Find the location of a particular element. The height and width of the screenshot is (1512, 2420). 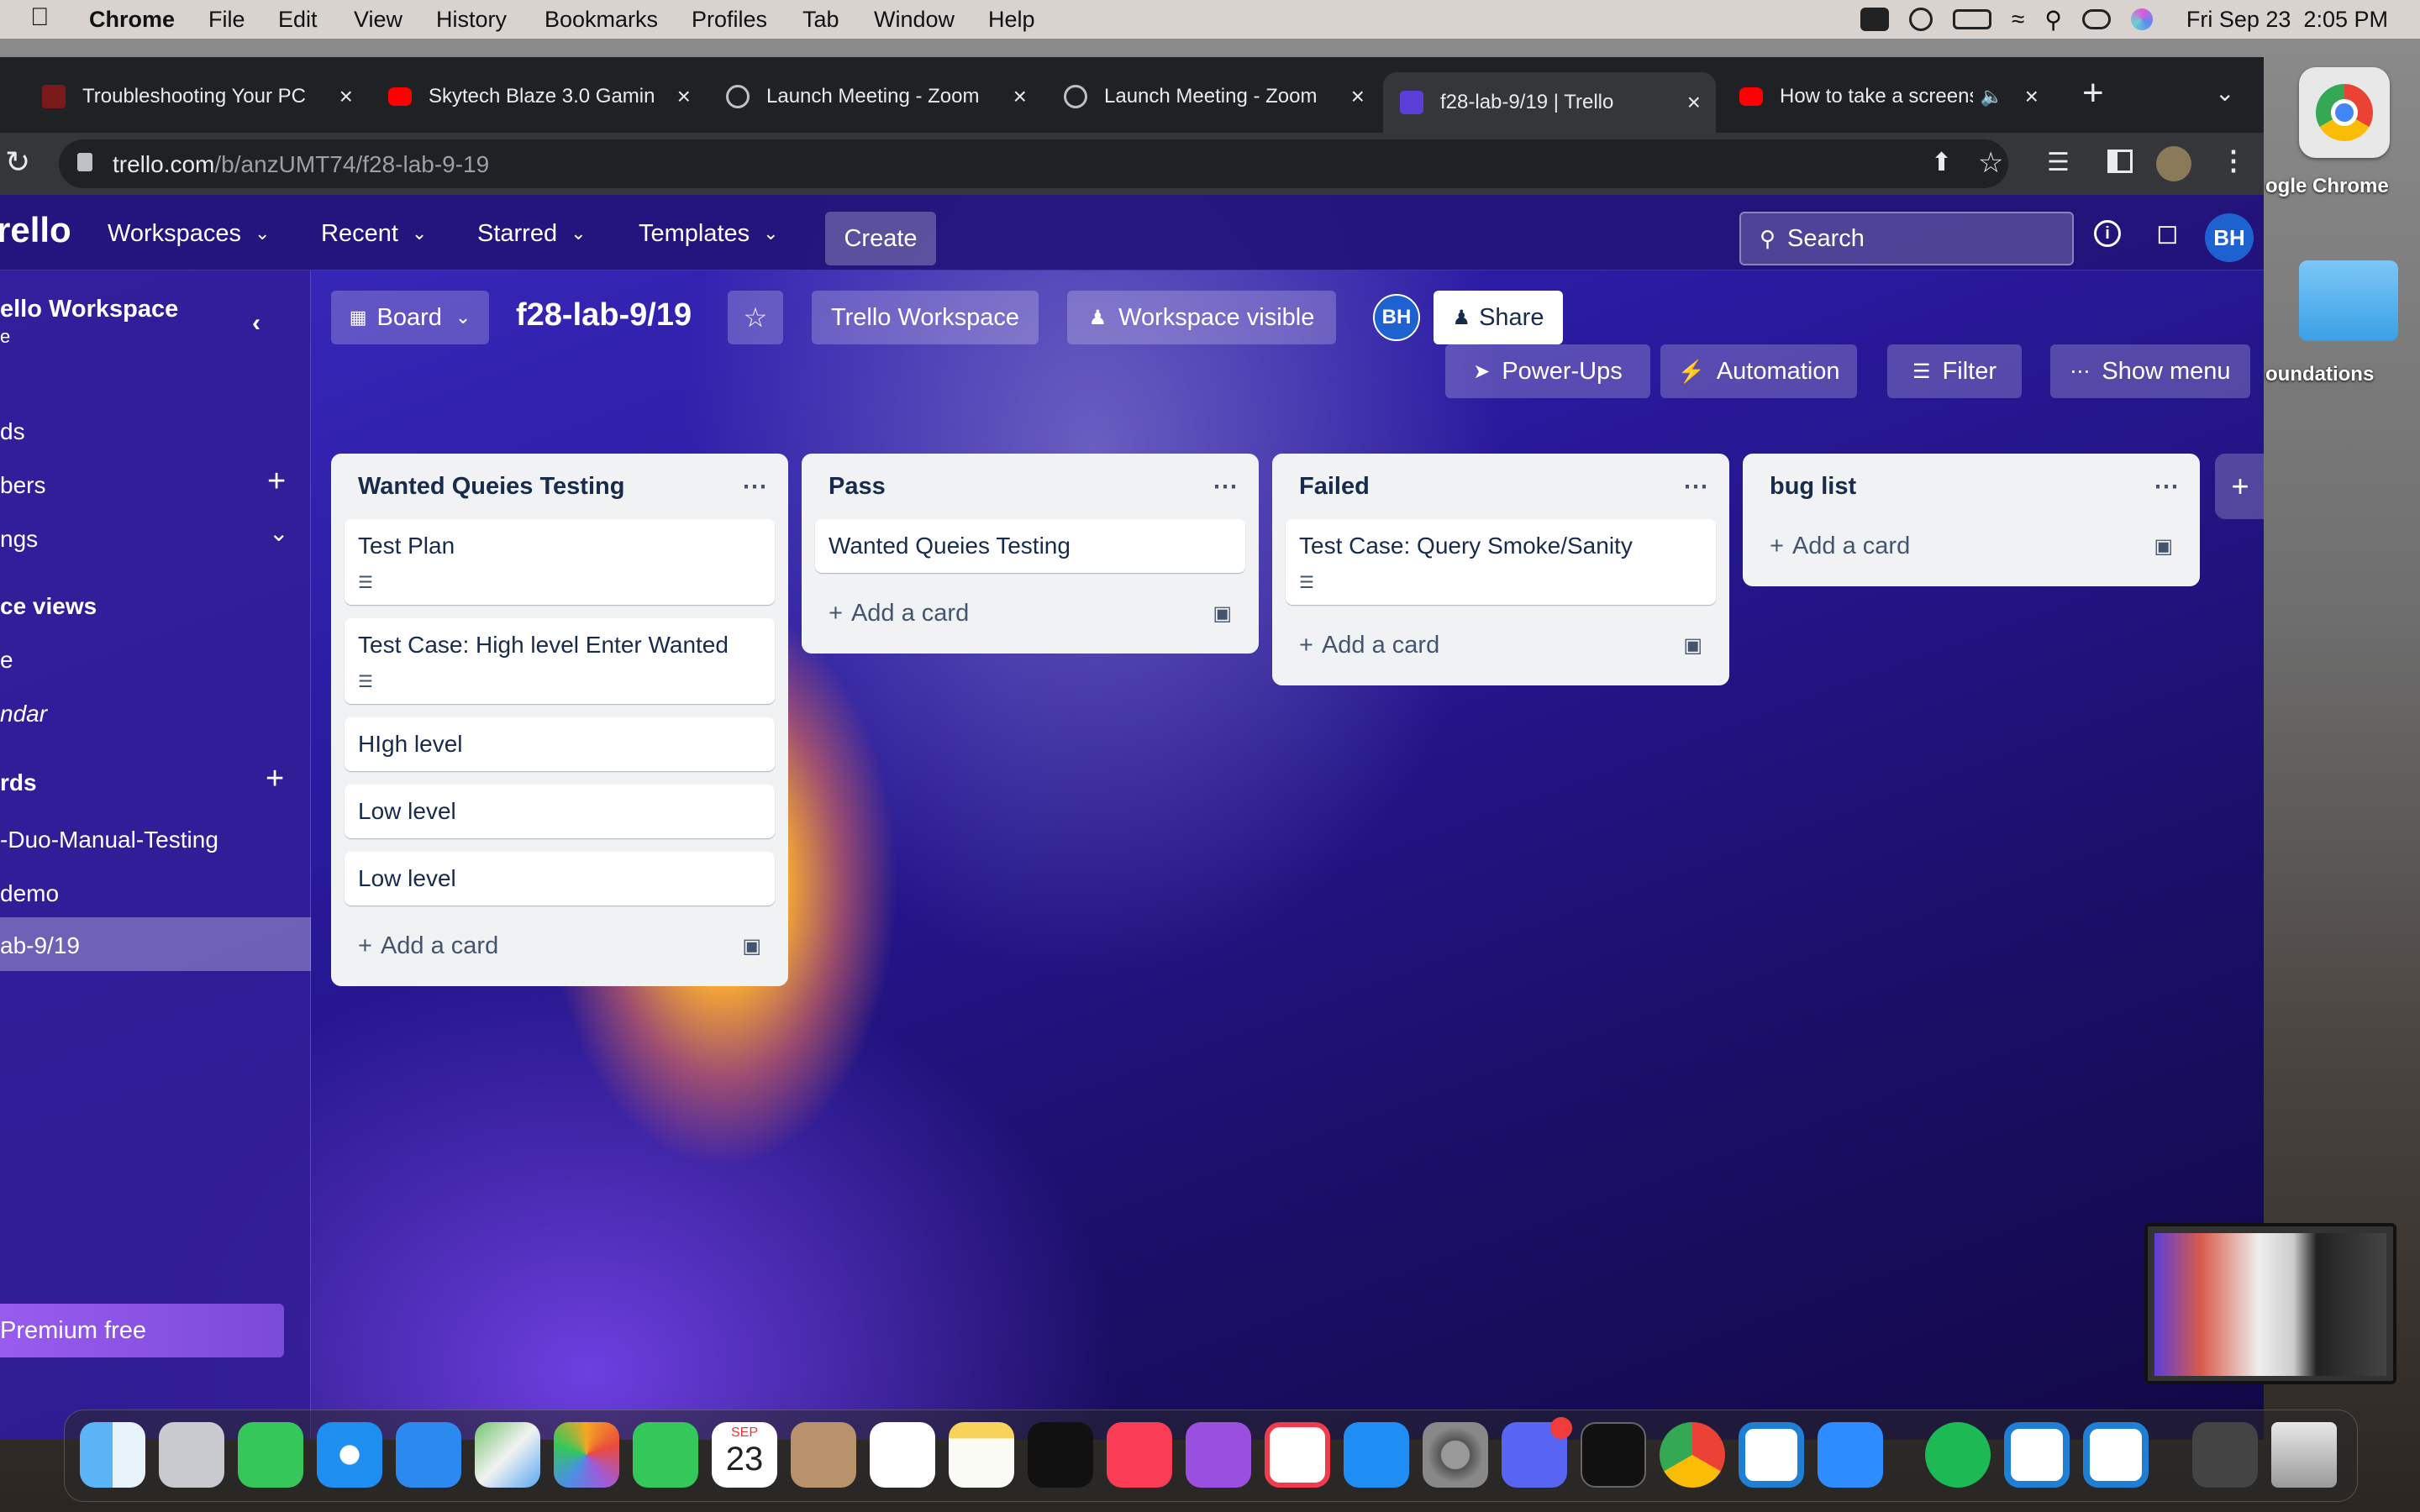

star-board-button: ☆ is located at coordinates (755, 317).